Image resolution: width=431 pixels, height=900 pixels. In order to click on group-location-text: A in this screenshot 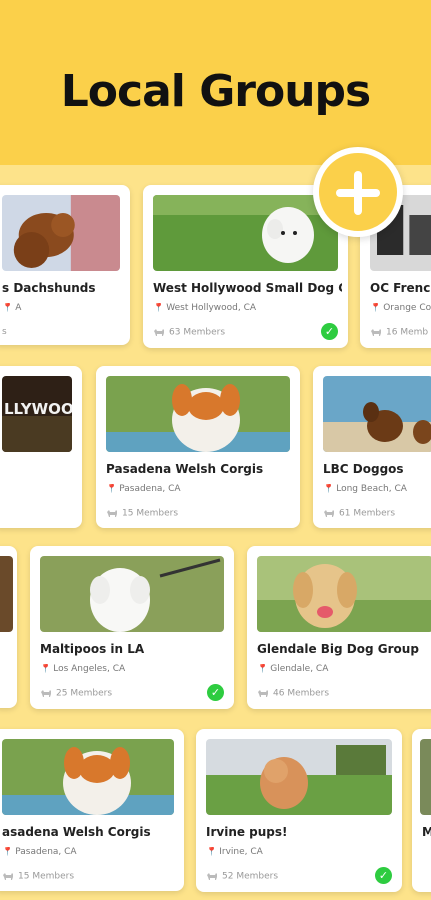, I will do `click(18, 308)`.